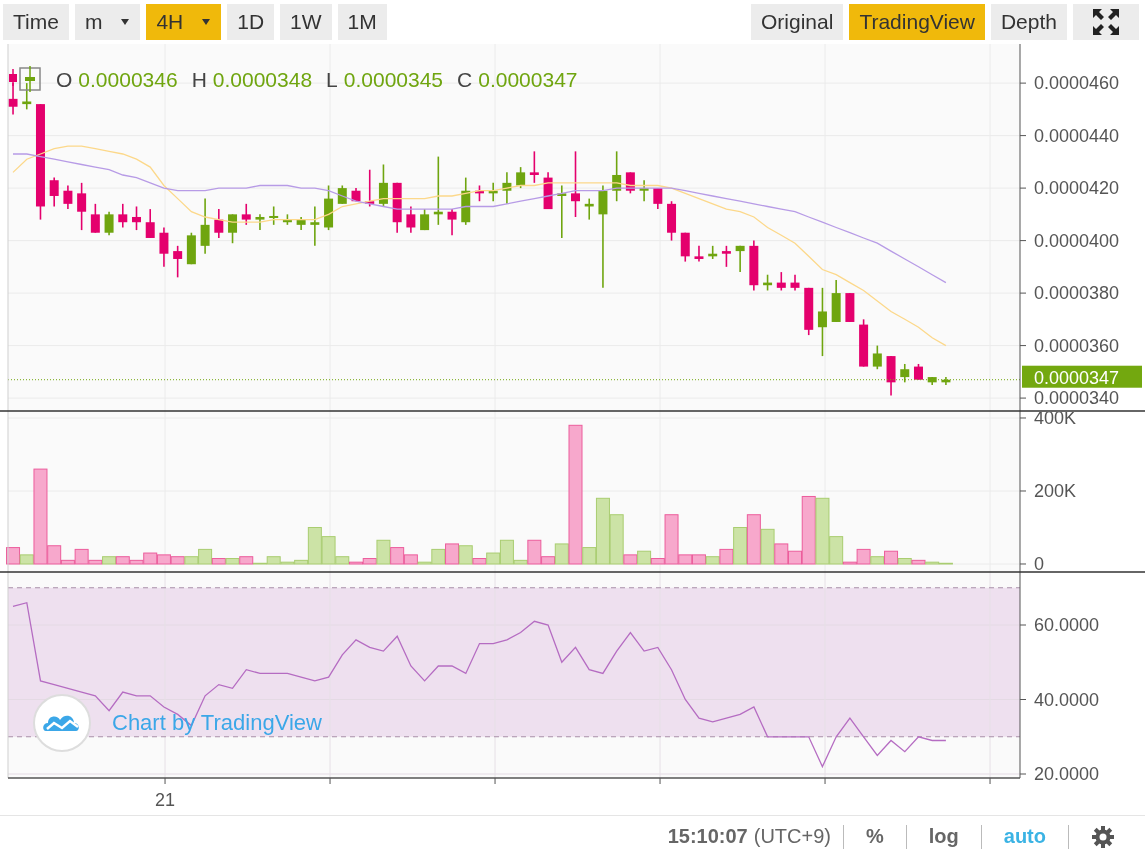 The width and height of the screenshot is (1145, 857). Describe the element at coordinates (306, 22) in the screenshot. I see `interval-button: 1W` at that location.